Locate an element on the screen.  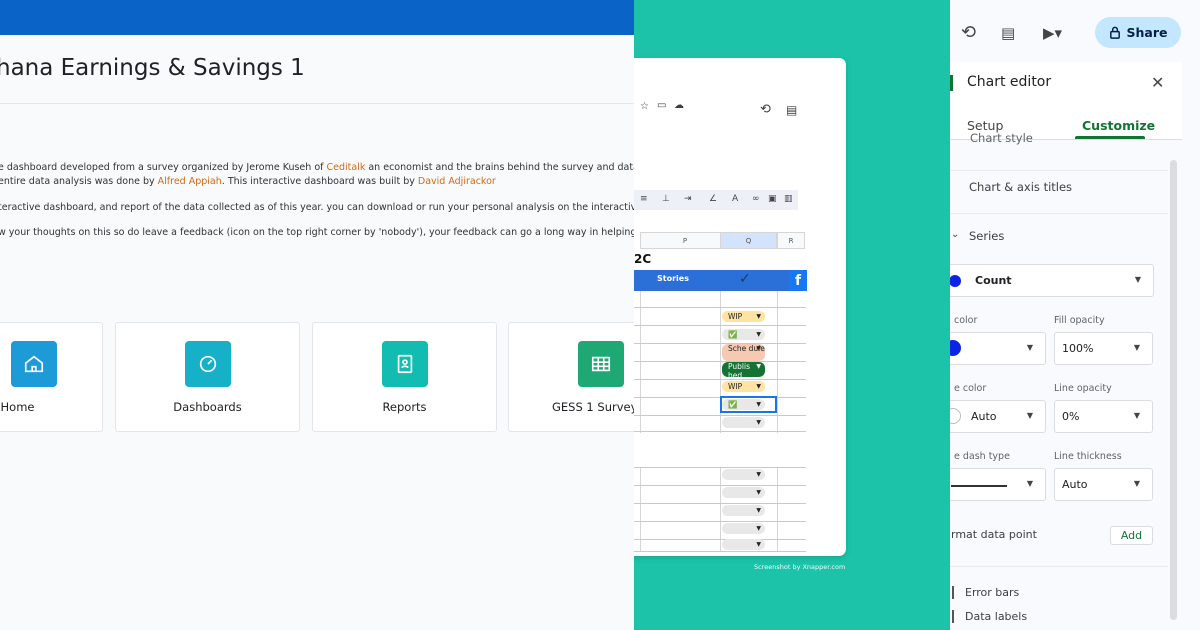
checkmark-icon: ✓ is located at coordinates (745, 279).